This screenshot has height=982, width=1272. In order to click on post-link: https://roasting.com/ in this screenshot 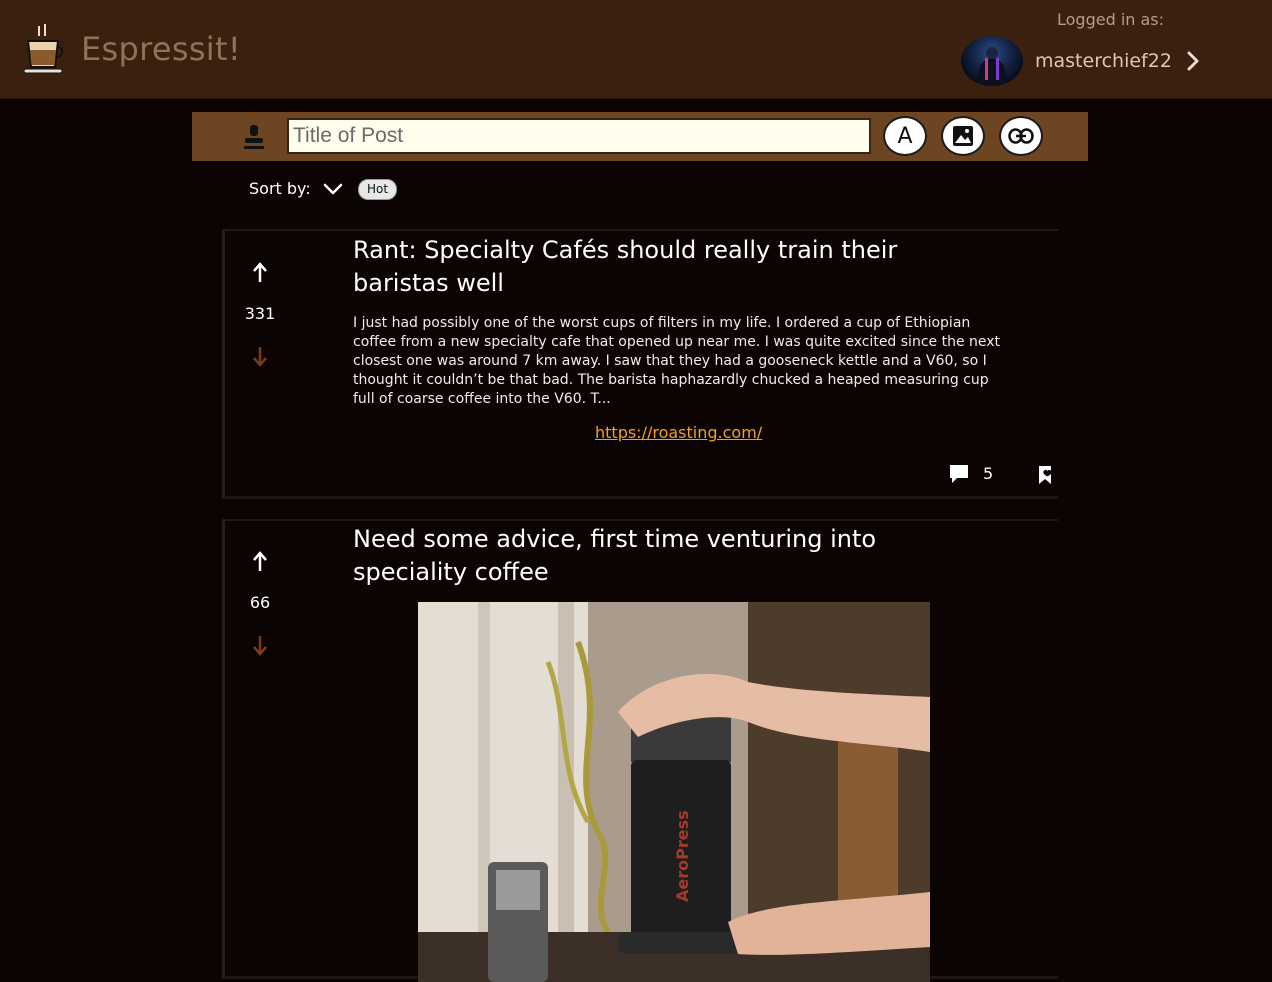, I will do `click(678, 432)`.